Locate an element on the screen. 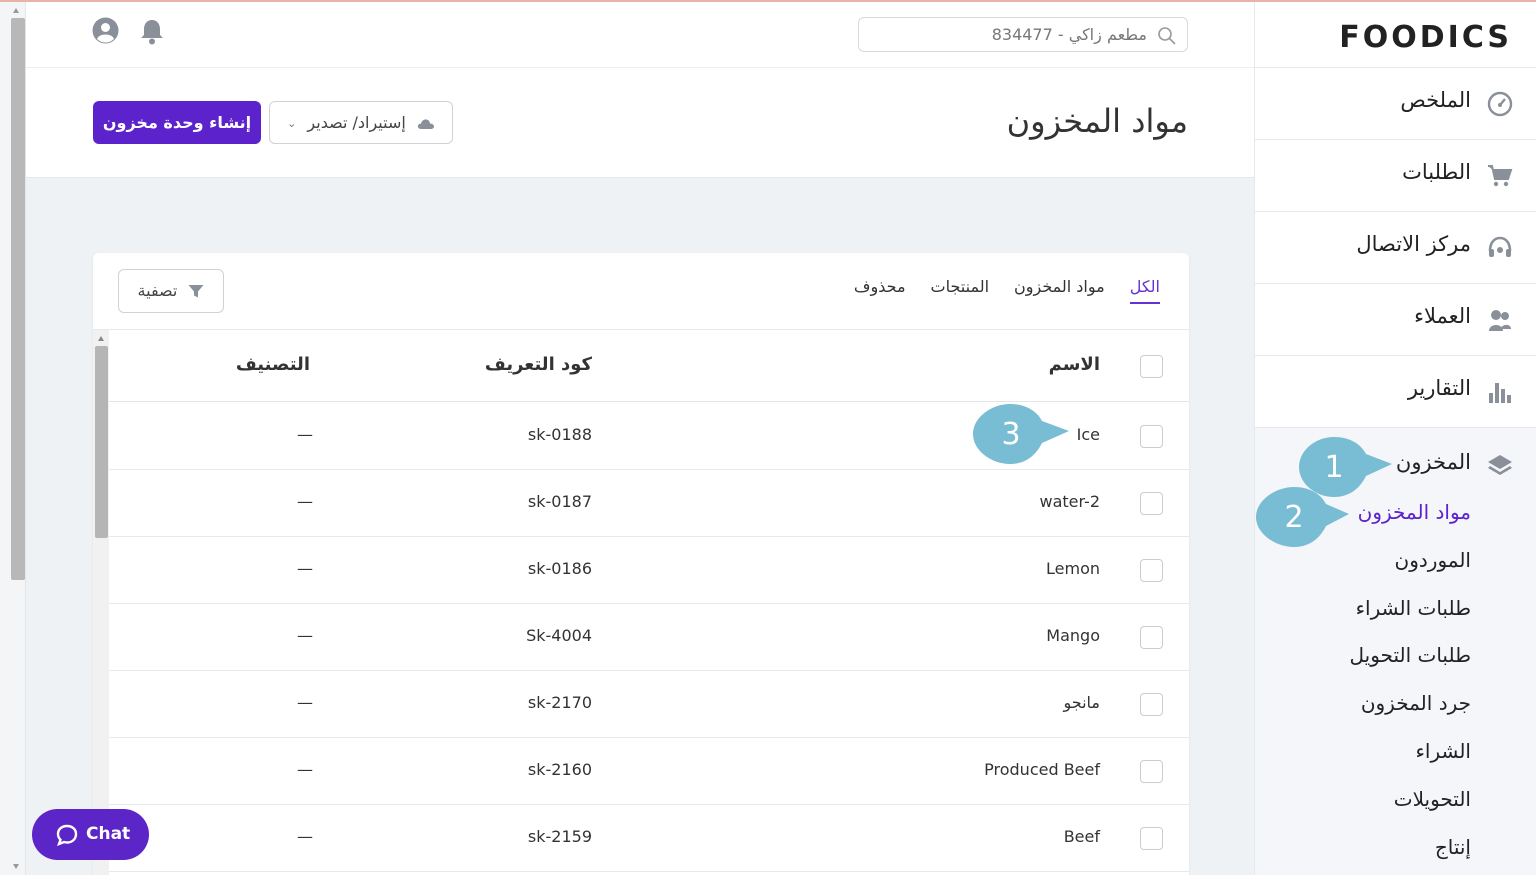  sidebar-item-inventory: المخزون is located at coordinates (1433, 462).